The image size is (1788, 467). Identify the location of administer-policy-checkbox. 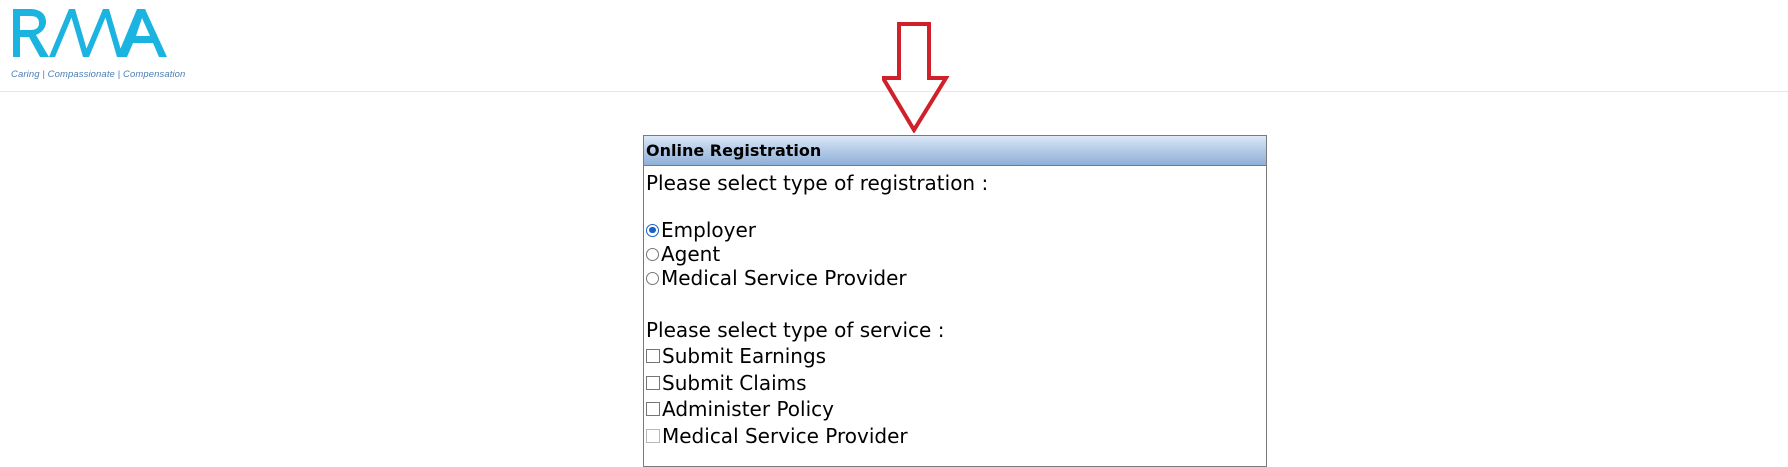
(653, 409).